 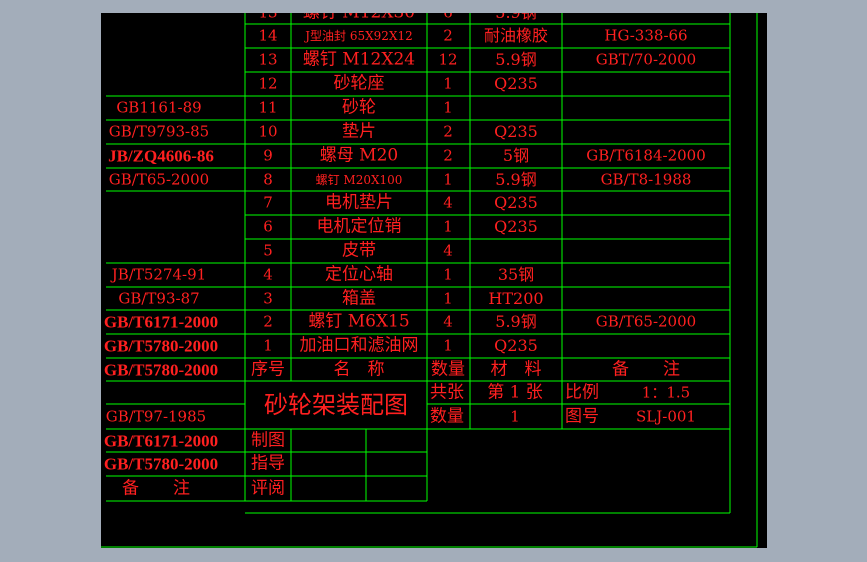 What do you see at coordinates (516, 274) in the screenshot?
I see `part-material: 35钢` at bounding box center [516, 274].